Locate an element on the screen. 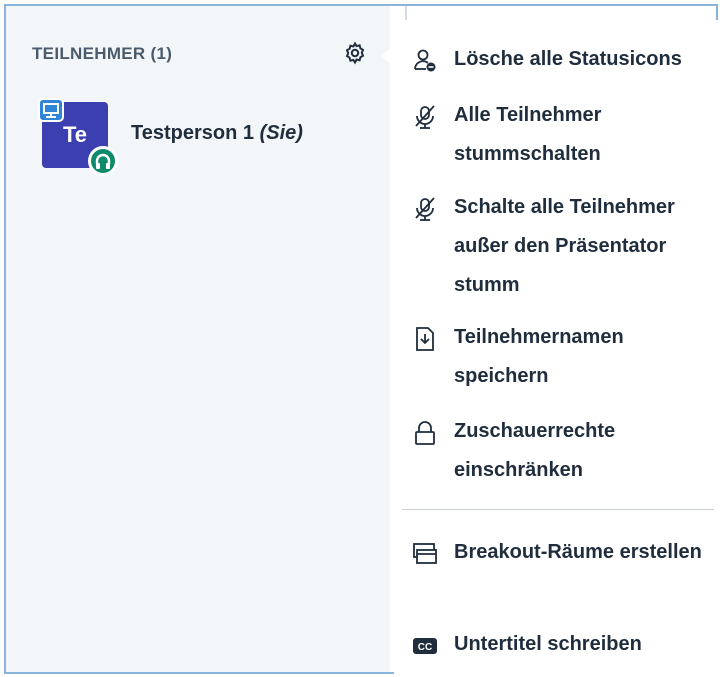 This screenshot has height=677, width=722. menu-item-clear-status: Lösche alle Statusicons is located at coordinates (557, 61).